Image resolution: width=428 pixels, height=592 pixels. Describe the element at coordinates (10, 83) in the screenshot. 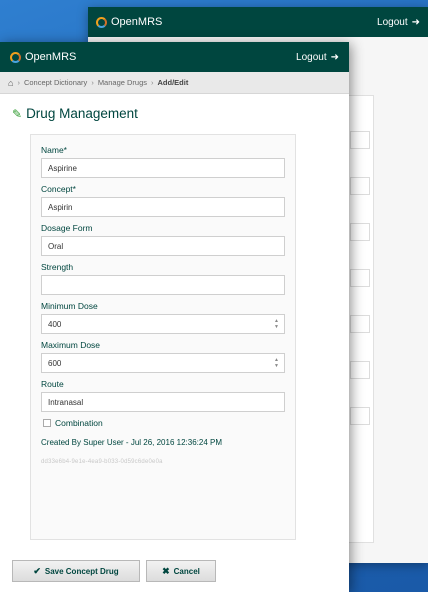

I see `home-icon: ⌂` at that location.